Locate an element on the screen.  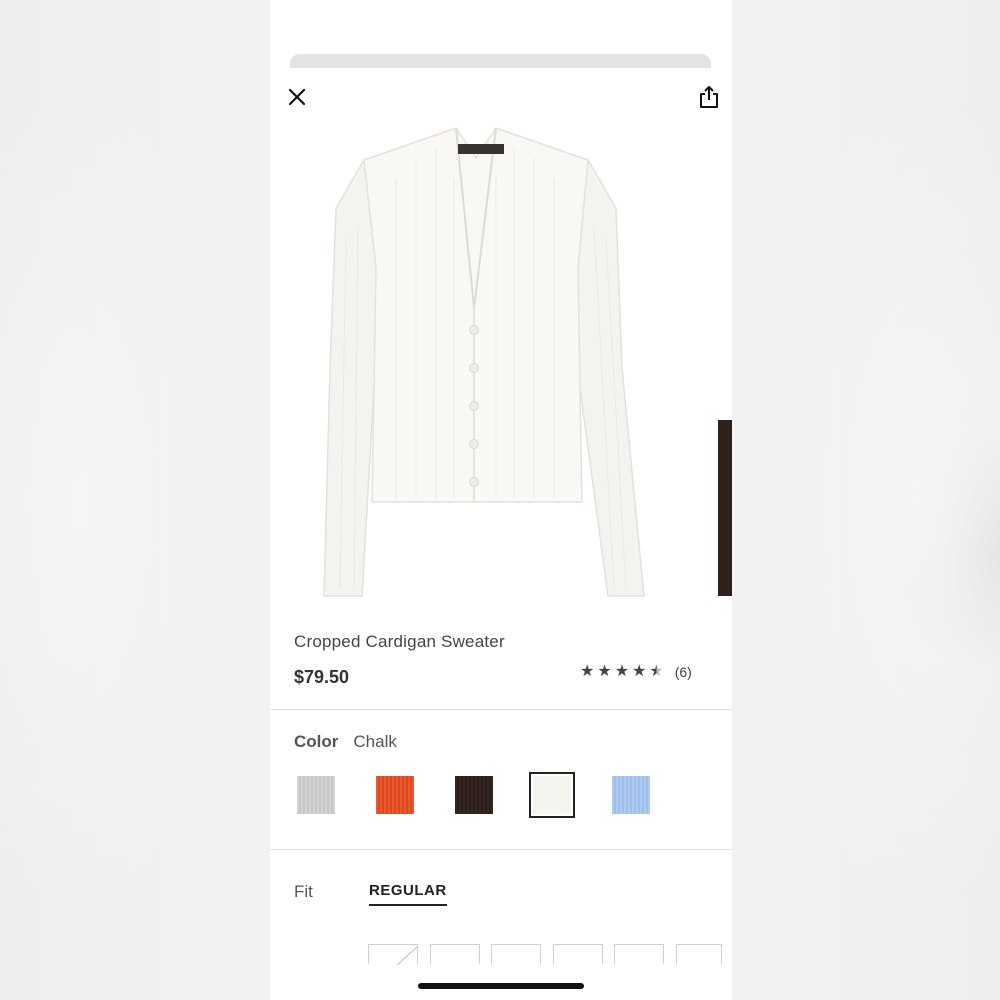
review-count: (6) is located at coordinates (683, 672).